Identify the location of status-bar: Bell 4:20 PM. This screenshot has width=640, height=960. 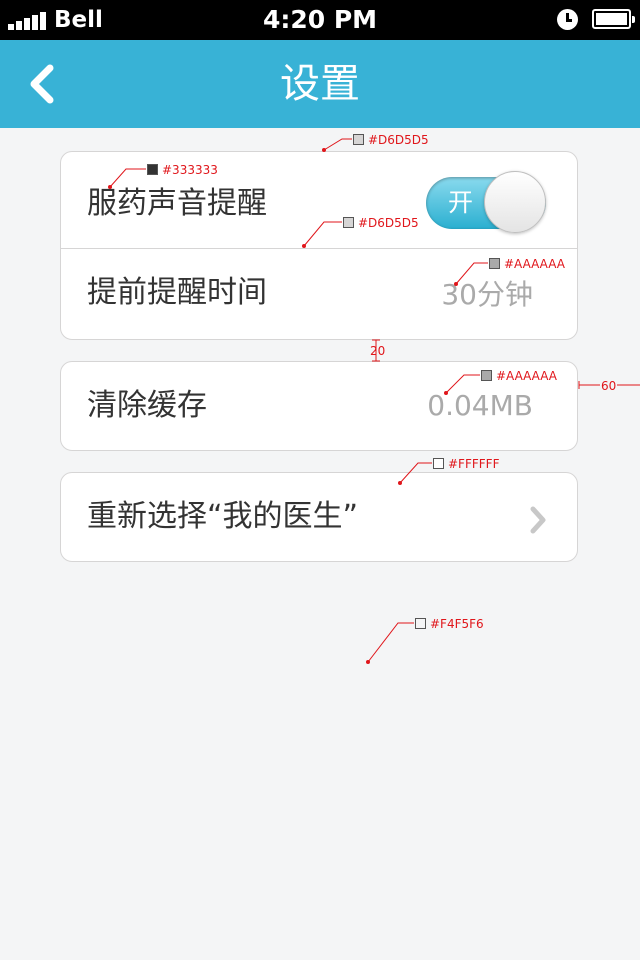
(320, 20).